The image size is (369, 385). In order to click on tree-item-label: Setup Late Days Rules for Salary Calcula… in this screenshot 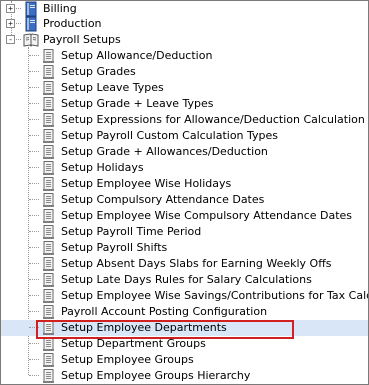, I will do `click(186, 279)`.